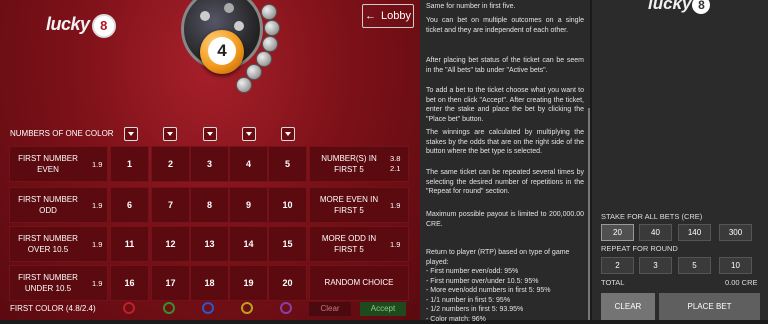 The image size is (768, 324). Describe the element at coordinates (628, 306) in the screenshot. I see `clear-button: CLEAR` at that location.